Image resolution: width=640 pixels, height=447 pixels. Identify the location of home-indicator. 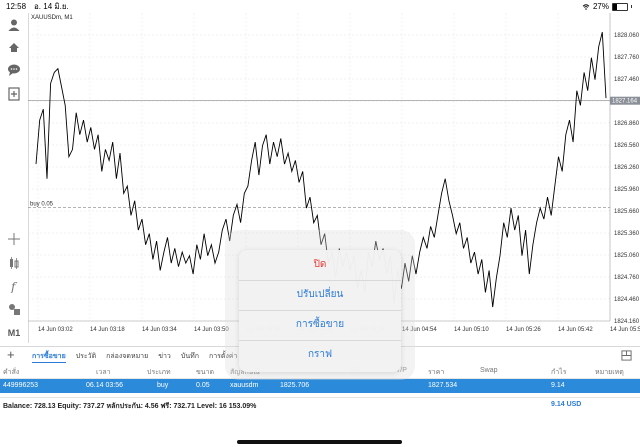
(319, 442).